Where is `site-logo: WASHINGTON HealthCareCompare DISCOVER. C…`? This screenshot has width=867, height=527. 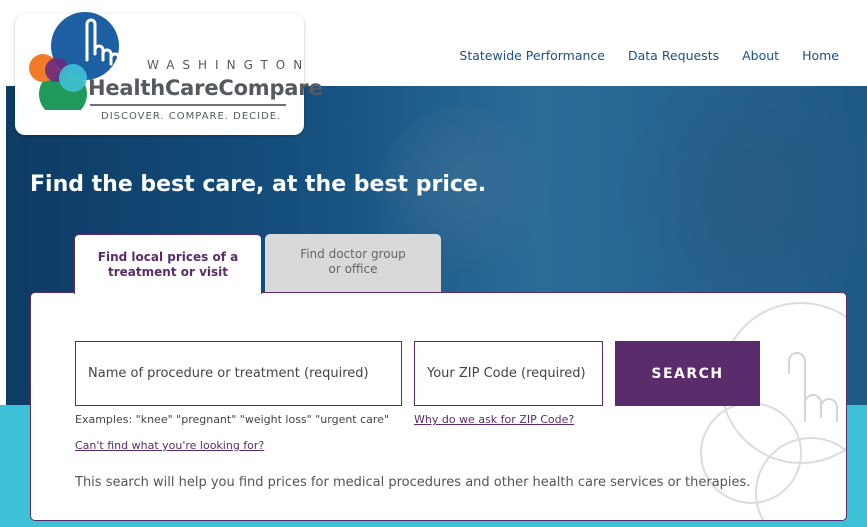
site-logo: WASHINGTON HealthCareCompare DISCOVER. C… is located at coordinates (169, 73).